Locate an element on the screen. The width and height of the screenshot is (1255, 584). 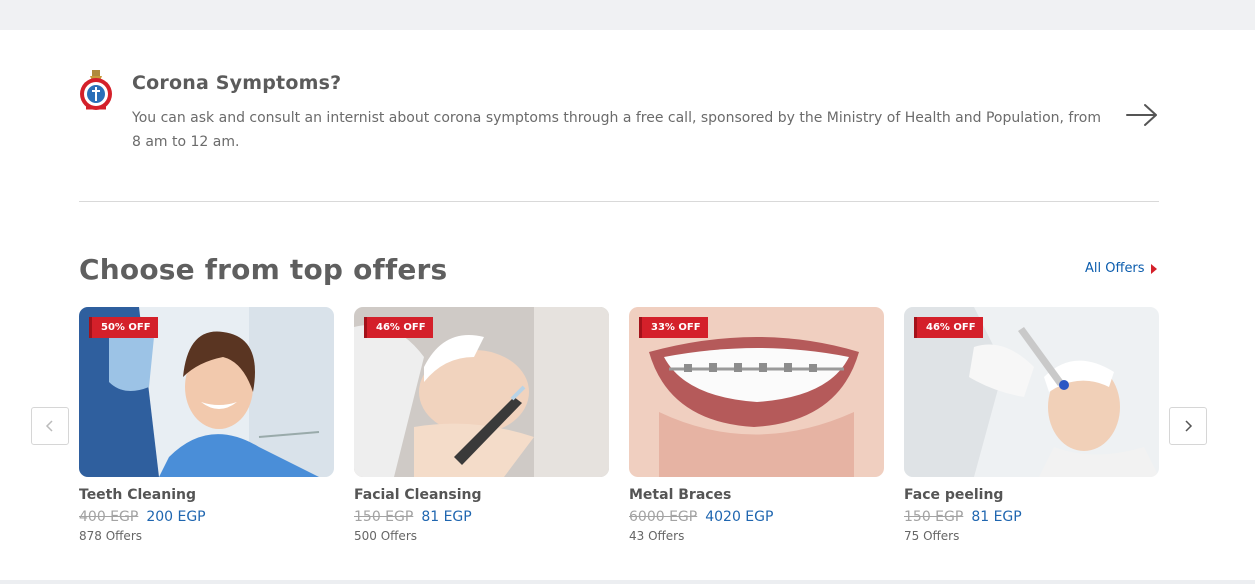
offer-count: 878 Offers is located at coordinates (110, 536).